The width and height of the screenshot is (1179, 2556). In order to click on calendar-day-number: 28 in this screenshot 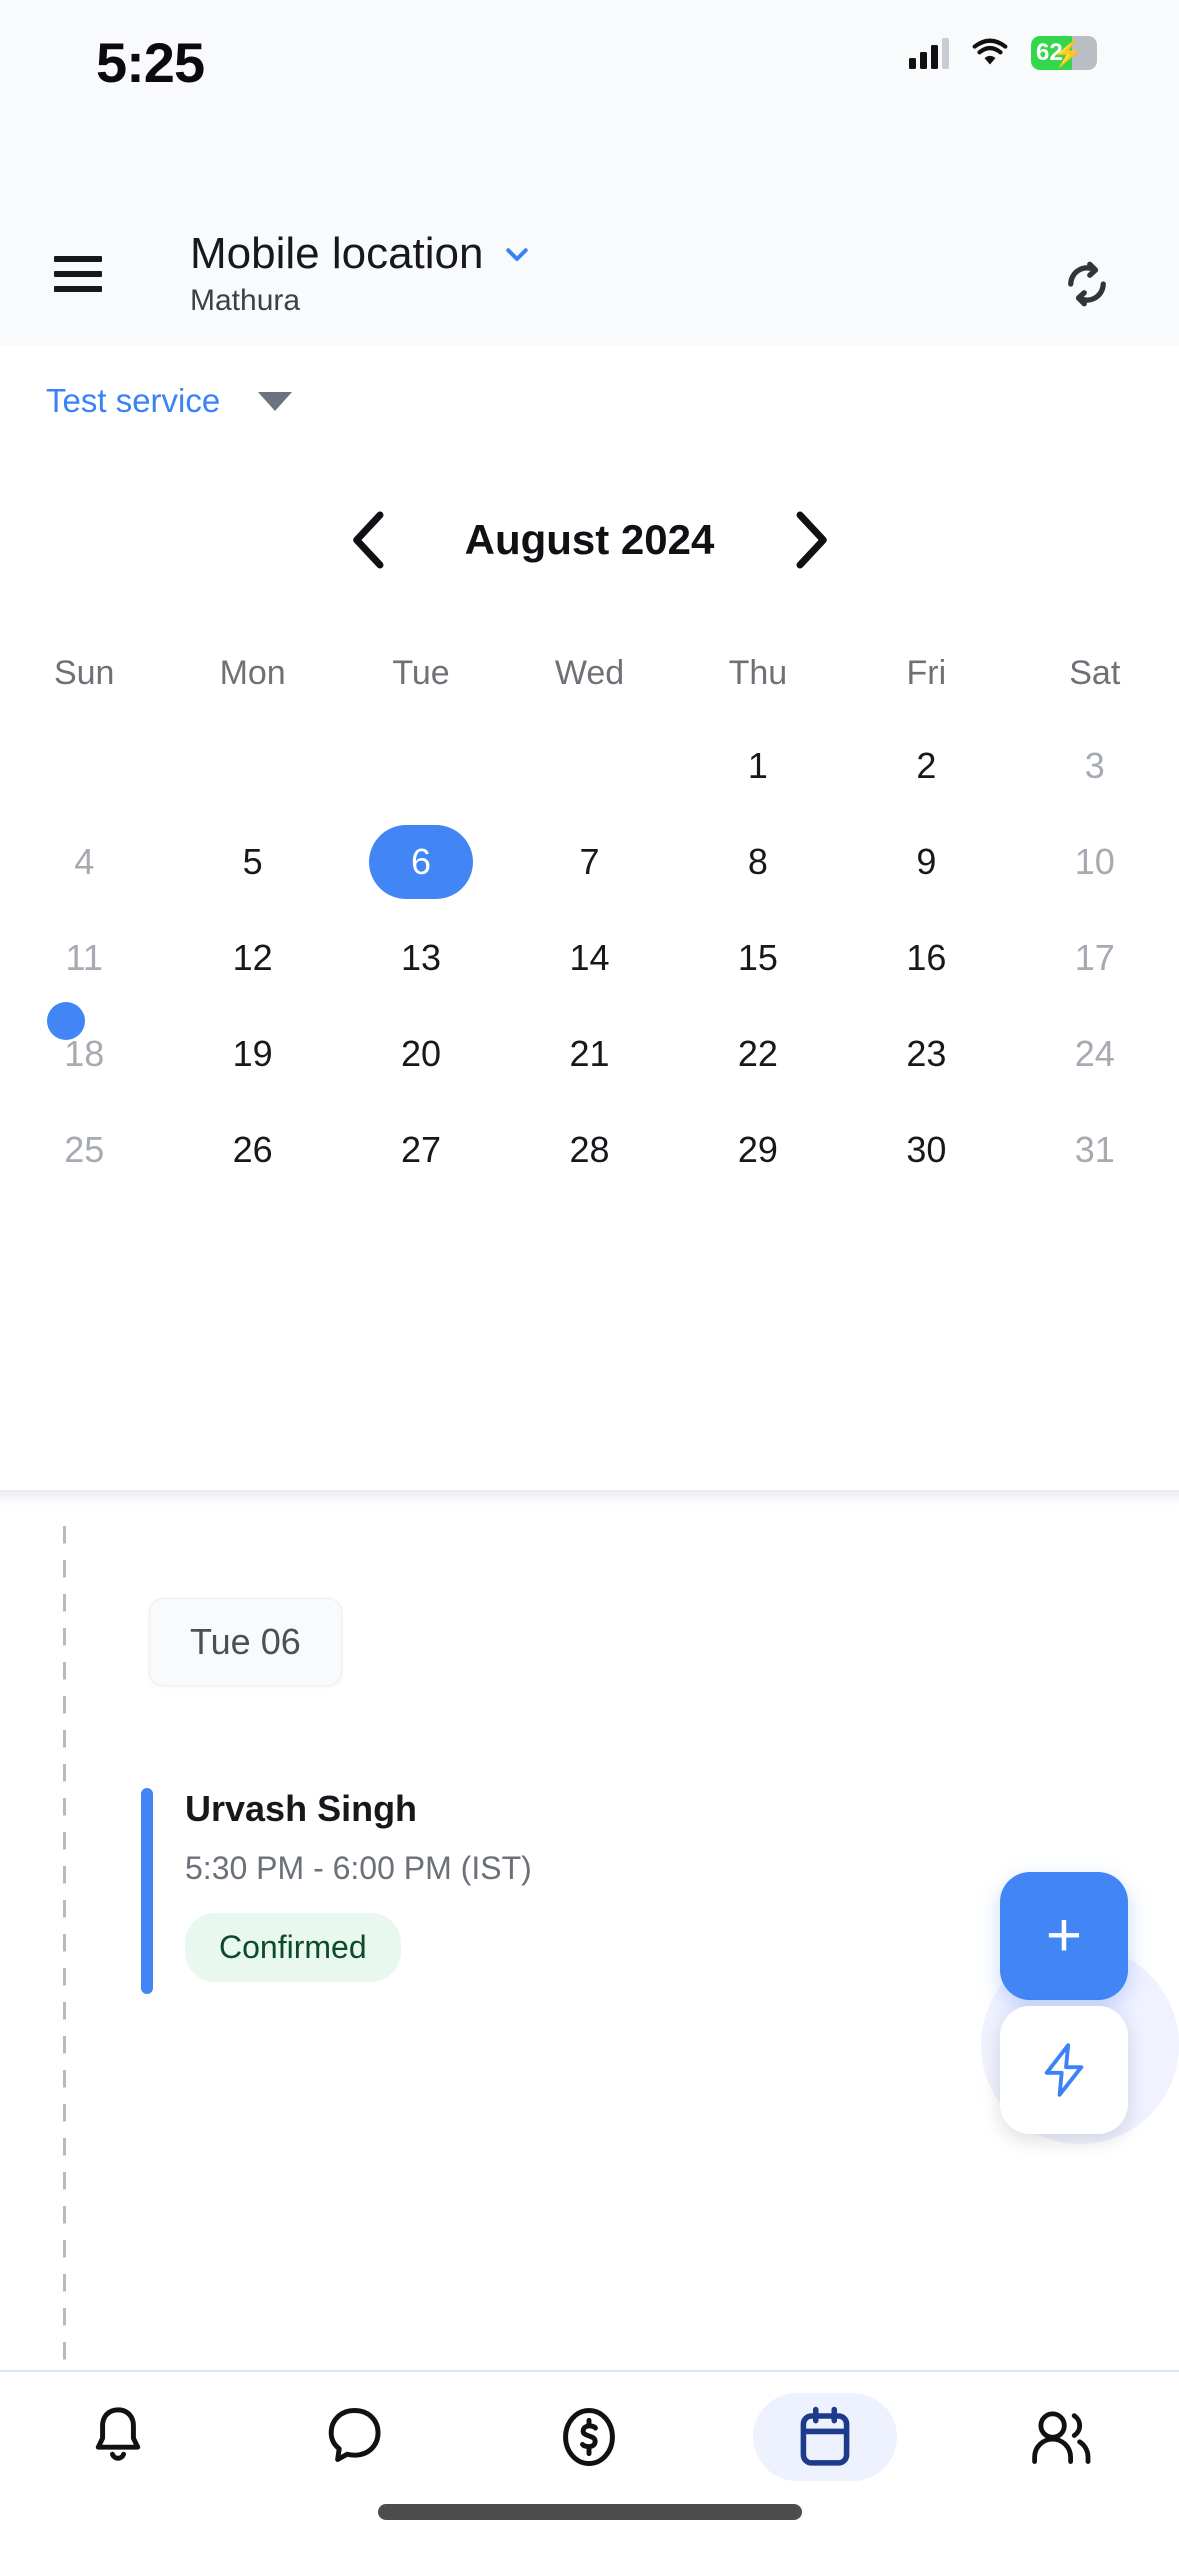, I will do `click(589, 1149)`.